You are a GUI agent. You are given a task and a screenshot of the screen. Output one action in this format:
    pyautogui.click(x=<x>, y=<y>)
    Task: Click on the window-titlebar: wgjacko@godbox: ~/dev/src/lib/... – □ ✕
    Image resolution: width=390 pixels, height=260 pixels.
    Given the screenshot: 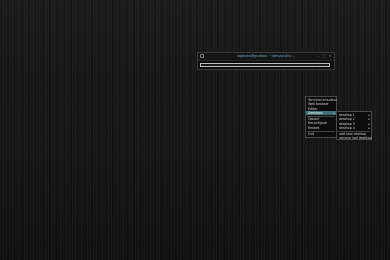 What is the action you would take?
    pyautogui.click(x=266, y=57)
    